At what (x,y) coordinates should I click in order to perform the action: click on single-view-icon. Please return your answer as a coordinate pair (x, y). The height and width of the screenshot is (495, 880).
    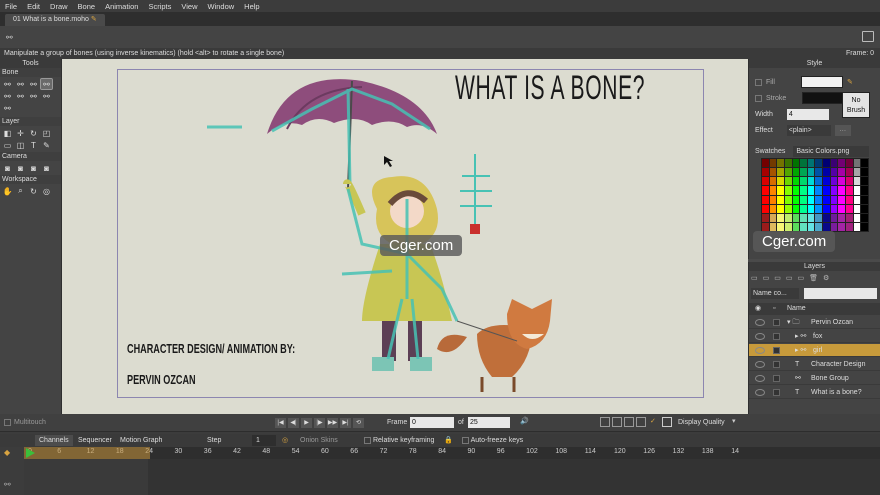
    Looking at the image, I should click on (605, 422).